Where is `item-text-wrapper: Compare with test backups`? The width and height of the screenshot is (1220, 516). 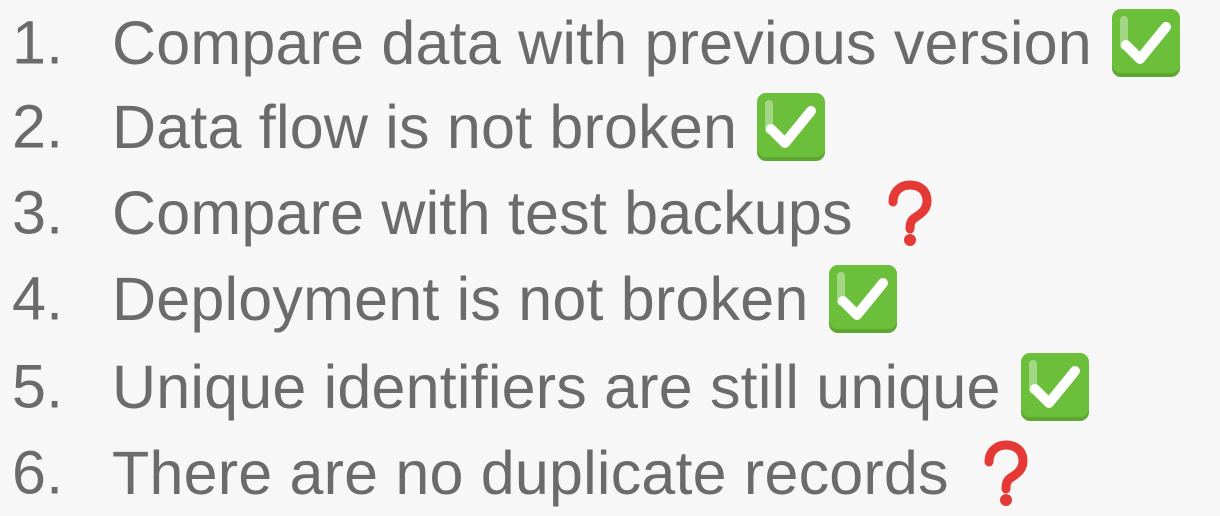
item-text-wrapper: Compare with test backups is located at coordinates (523, 213).